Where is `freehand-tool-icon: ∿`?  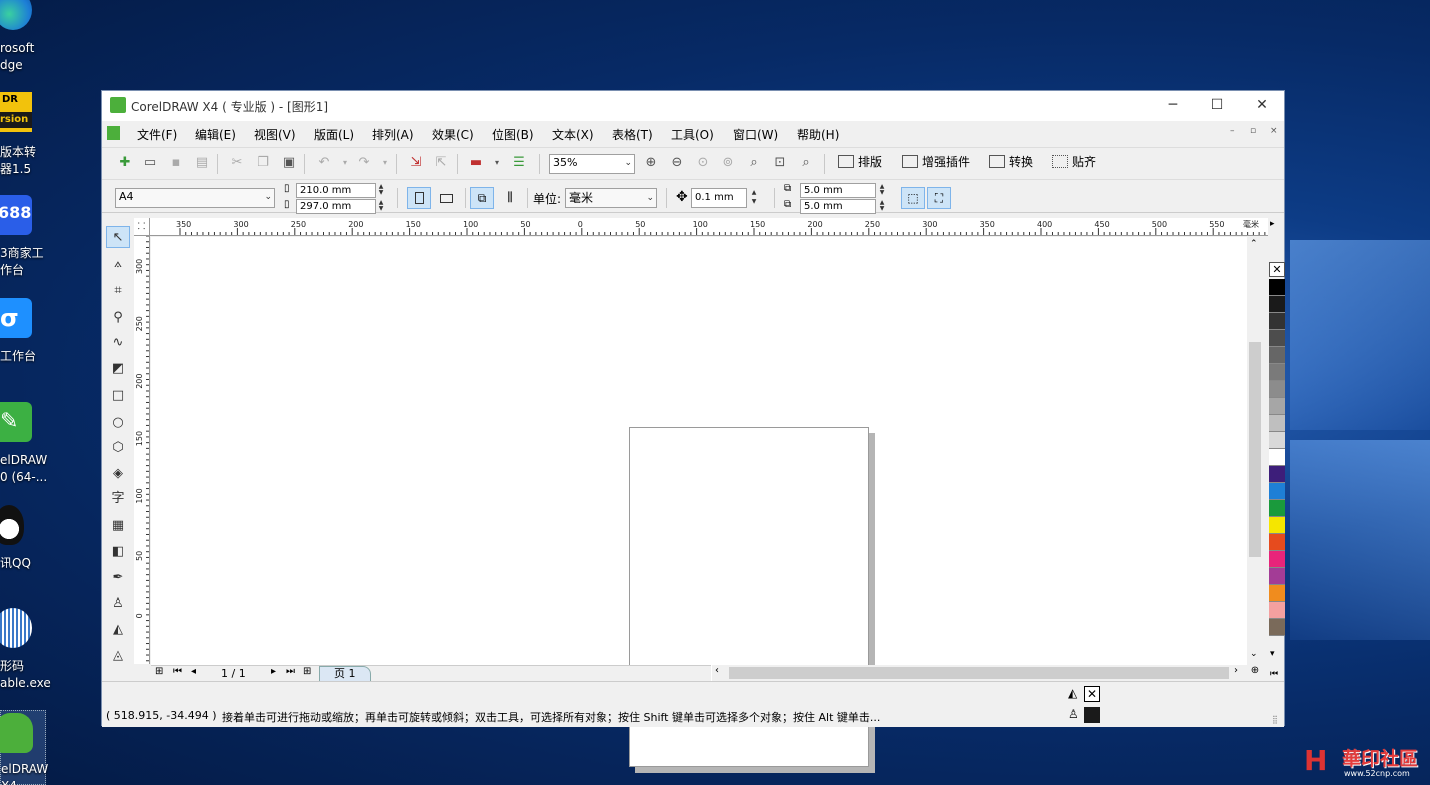
freehand-tool-icon: ∿ is located at coordinates (118, 343).